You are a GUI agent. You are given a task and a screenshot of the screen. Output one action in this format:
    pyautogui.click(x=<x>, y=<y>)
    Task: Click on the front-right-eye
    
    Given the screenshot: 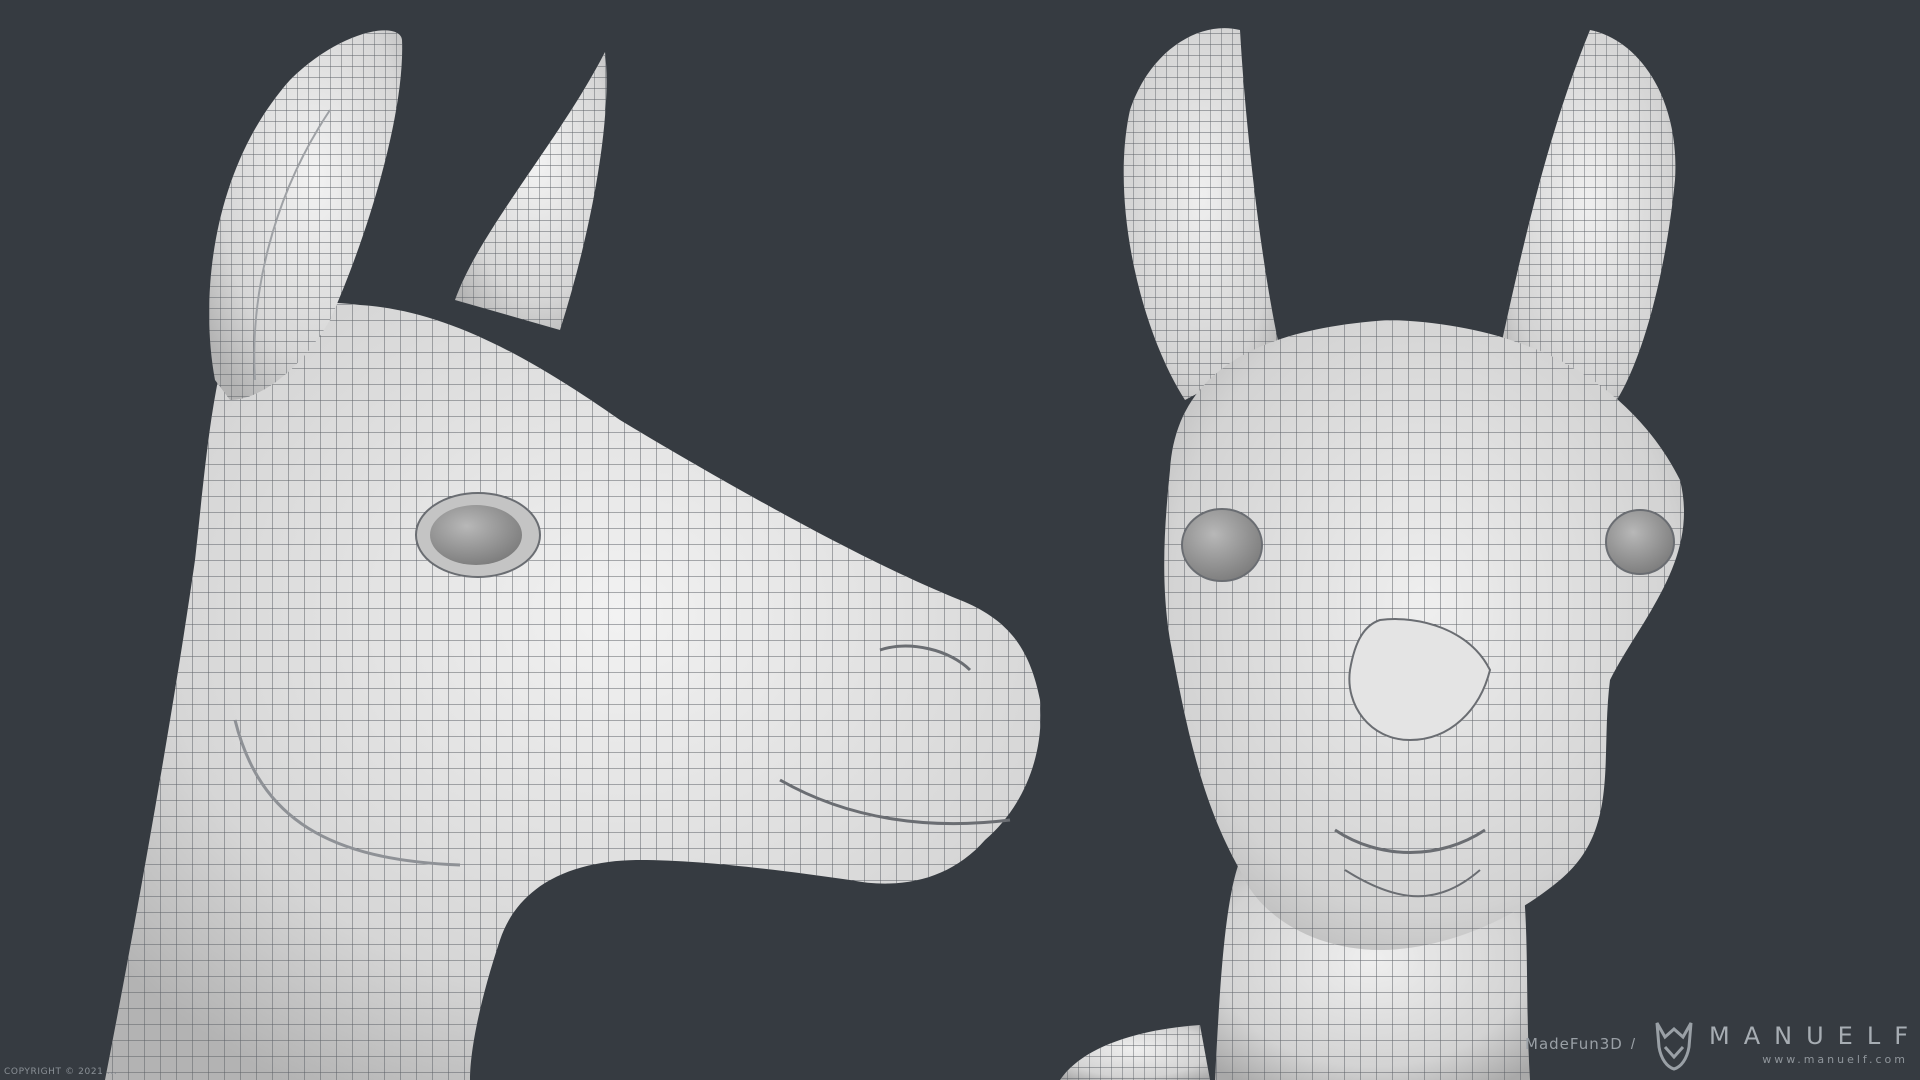 What is the action you would take?
    pyautogui.click(x=1640, y=542)
    